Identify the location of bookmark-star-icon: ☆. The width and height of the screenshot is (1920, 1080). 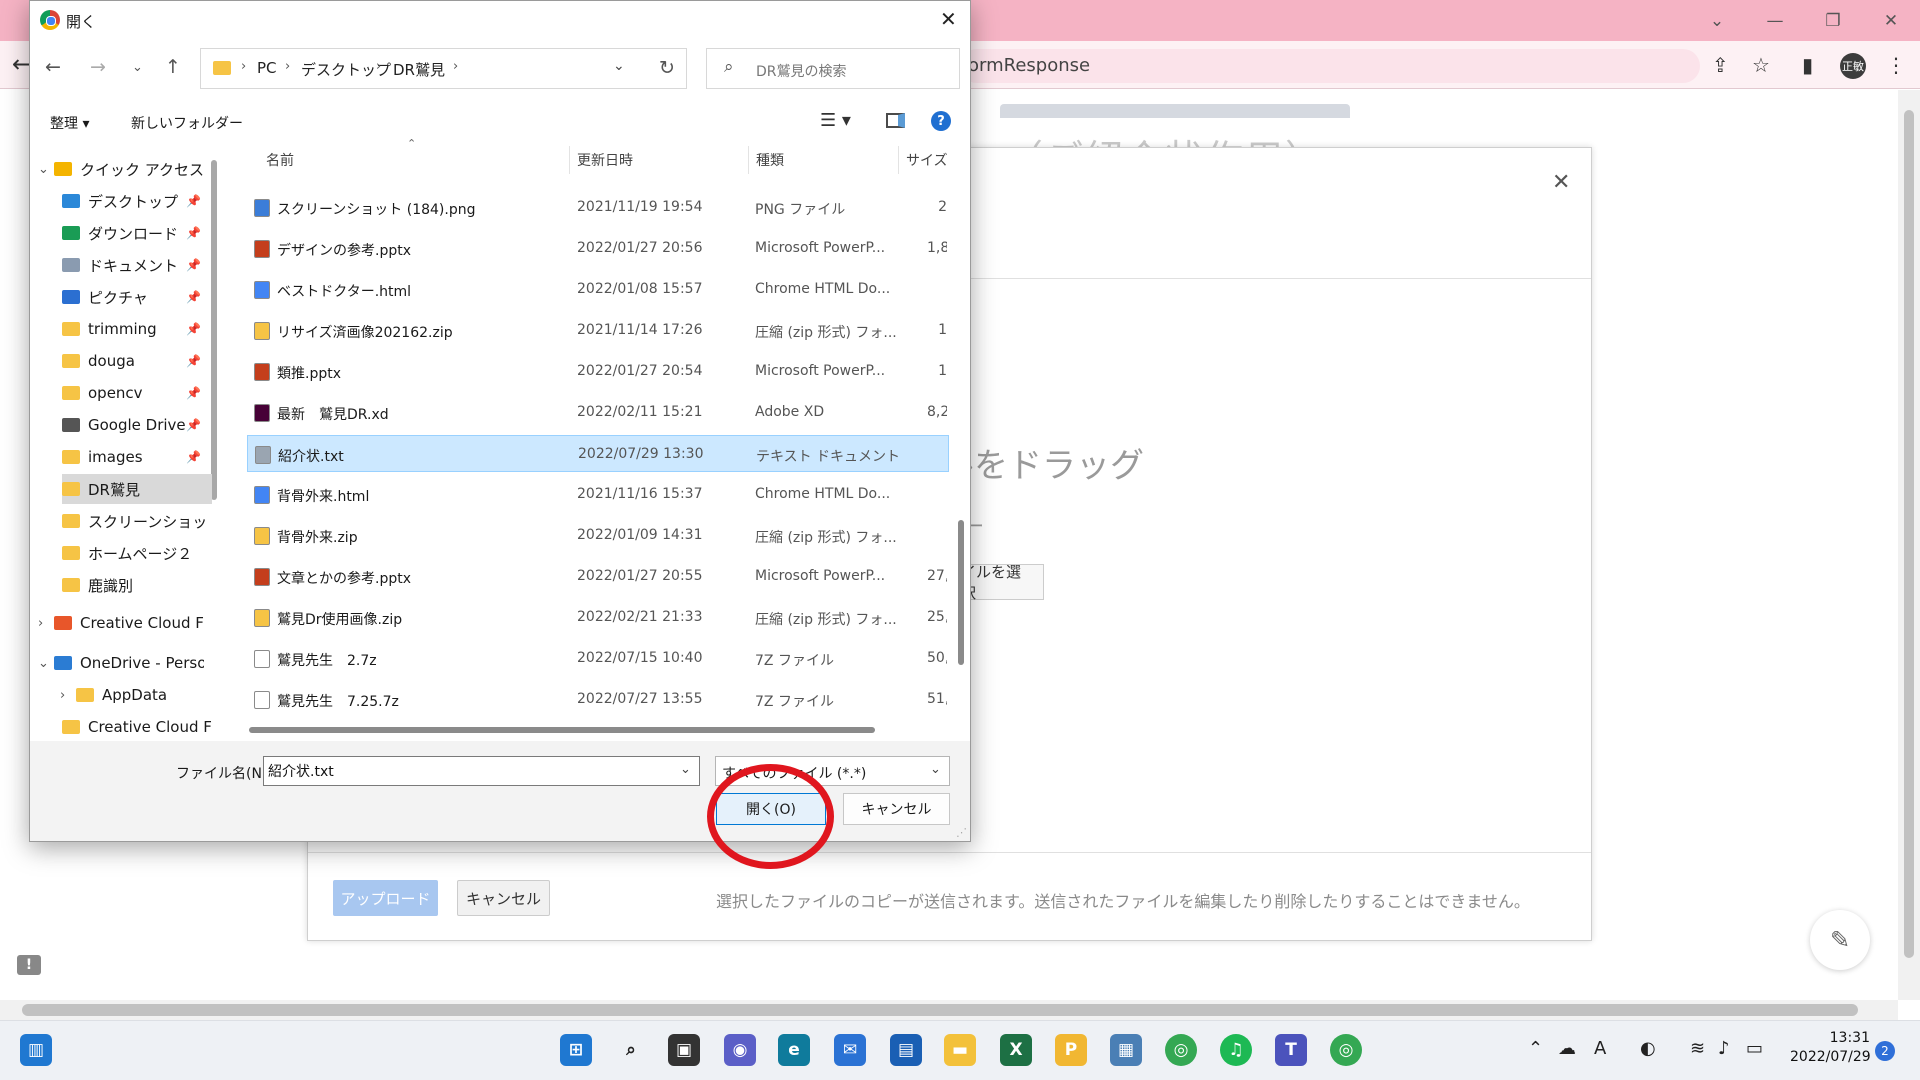
(1761, 65).